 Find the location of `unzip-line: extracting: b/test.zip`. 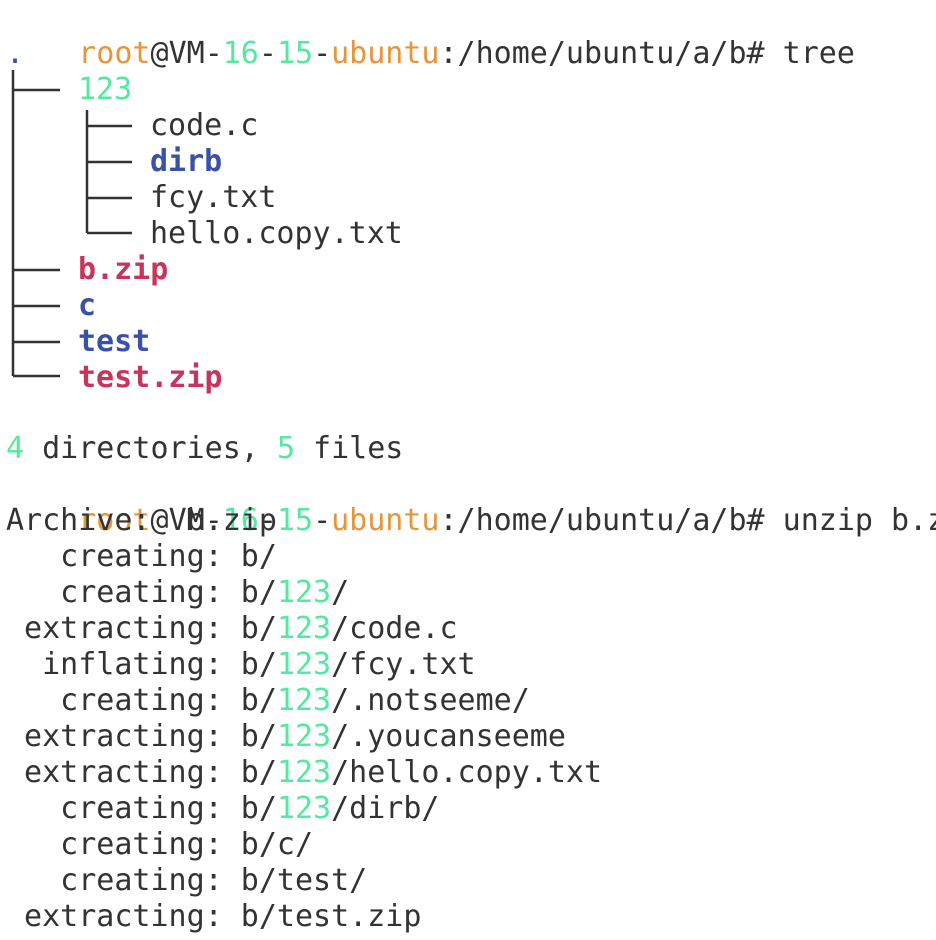

unzip-line: extracting: b/test.zip is located at coordinates (213, 917).